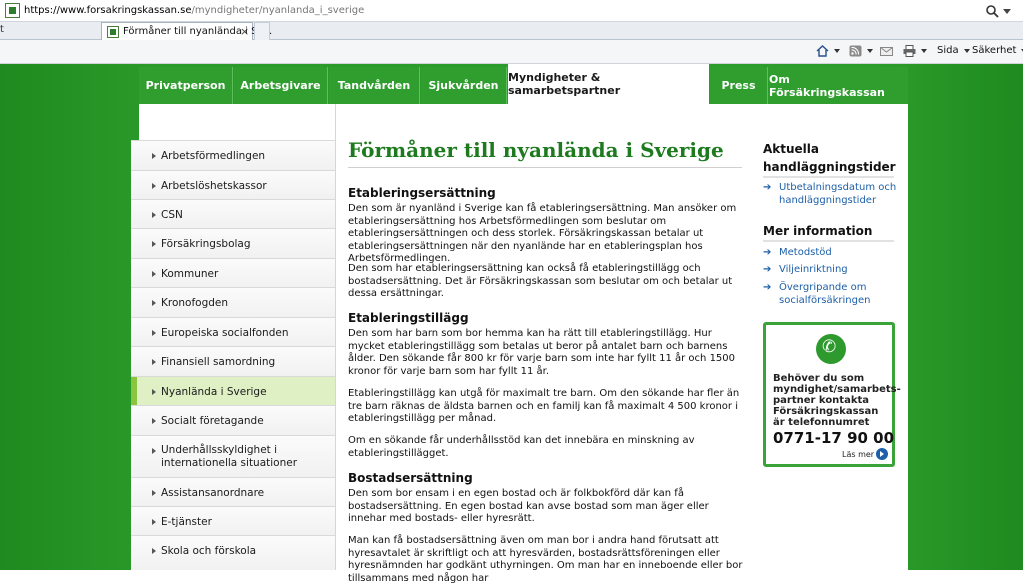 The height and width of the screenshot is (585, 1023). Describe the element at coordinates (994, 50) in the screenshot. I see `safety-menu-label: Säkerhet` at that location.